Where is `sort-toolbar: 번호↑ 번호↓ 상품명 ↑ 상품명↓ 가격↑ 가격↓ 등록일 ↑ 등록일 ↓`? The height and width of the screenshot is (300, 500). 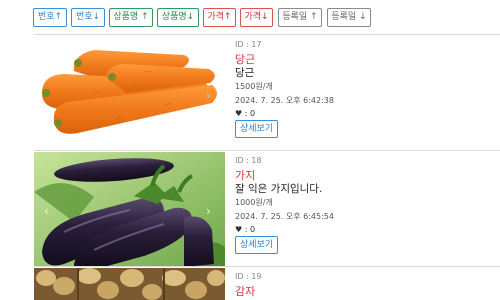
sort-toolbar: 번호↑ 번호↓ 상품명 ↑ 상품명↓ 가격↑ 가격↓ 등록일 ↑ 등록일 ↓ is located at coordinates (250, 17).